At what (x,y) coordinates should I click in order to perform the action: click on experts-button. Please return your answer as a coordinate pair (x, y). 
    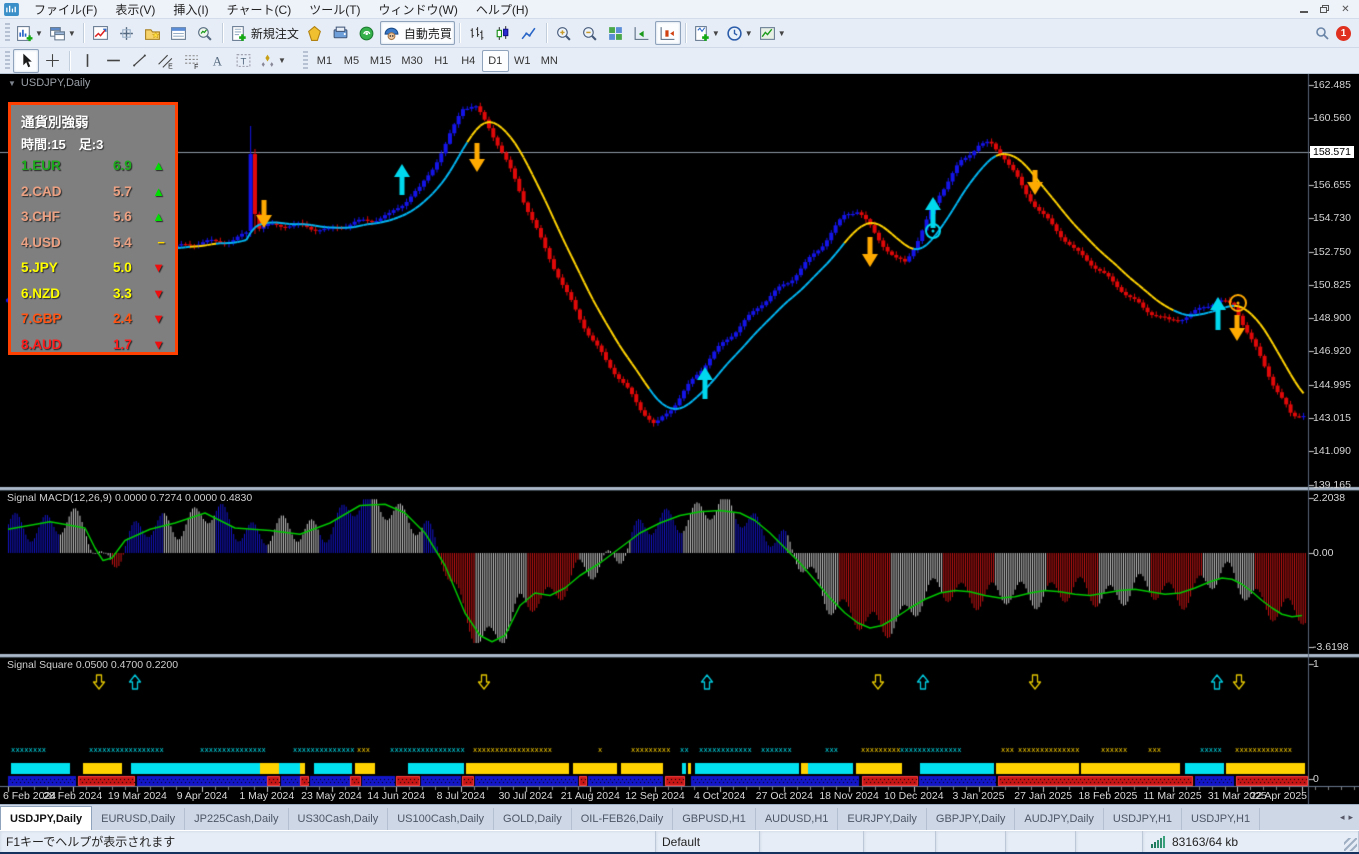
    Looking at the image, I should click on (341, 33).